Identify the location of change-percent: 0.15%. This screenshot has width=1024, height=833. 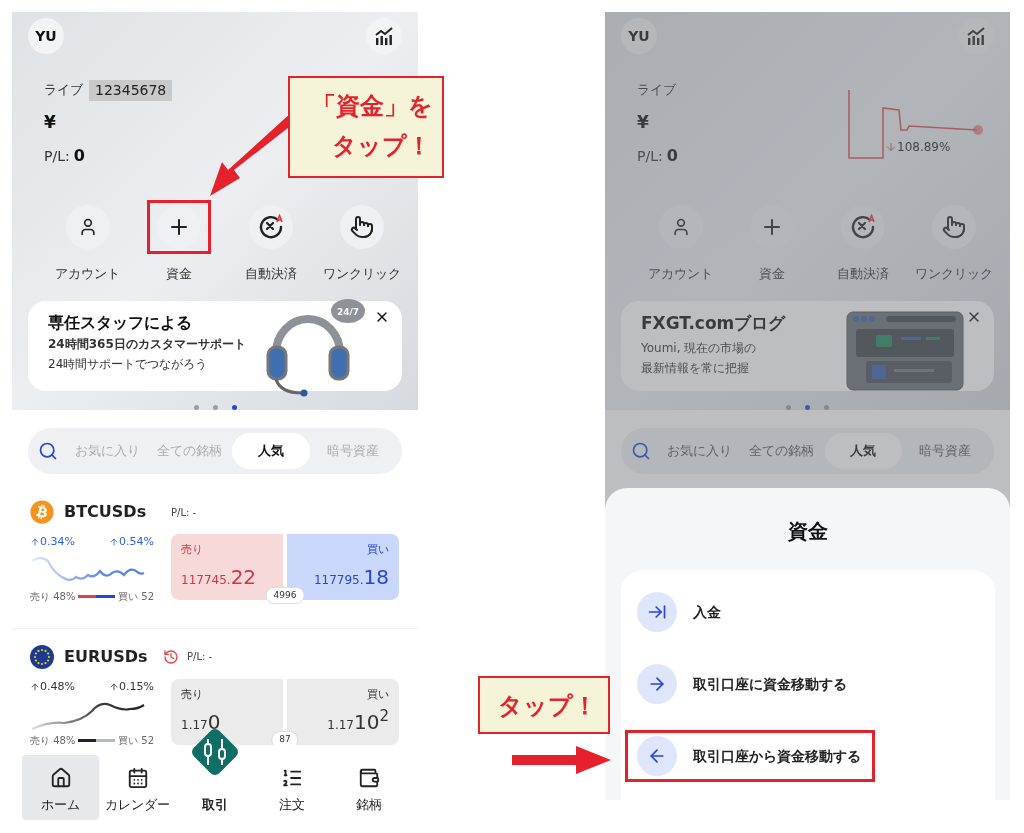
(136, 686).